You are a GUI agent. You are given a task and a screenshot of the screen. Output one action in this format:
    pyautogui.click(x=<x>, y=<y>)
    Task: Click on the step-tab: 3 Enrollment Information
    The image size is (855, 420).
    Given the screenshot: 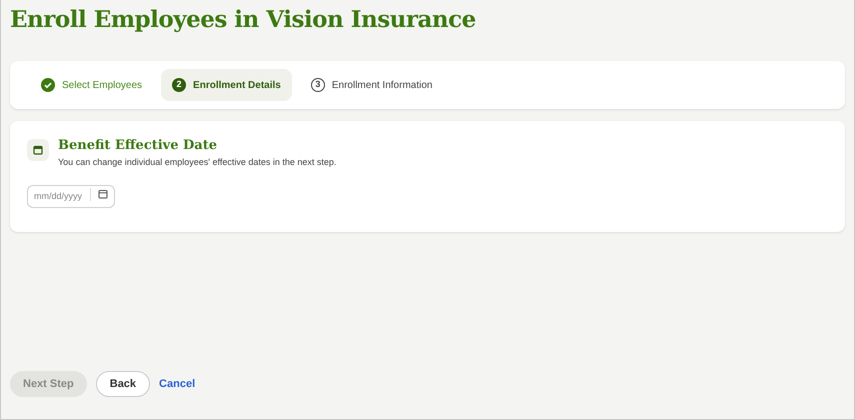 What is the action you would take?
    pyautogui.click(x=372, y=85)
    